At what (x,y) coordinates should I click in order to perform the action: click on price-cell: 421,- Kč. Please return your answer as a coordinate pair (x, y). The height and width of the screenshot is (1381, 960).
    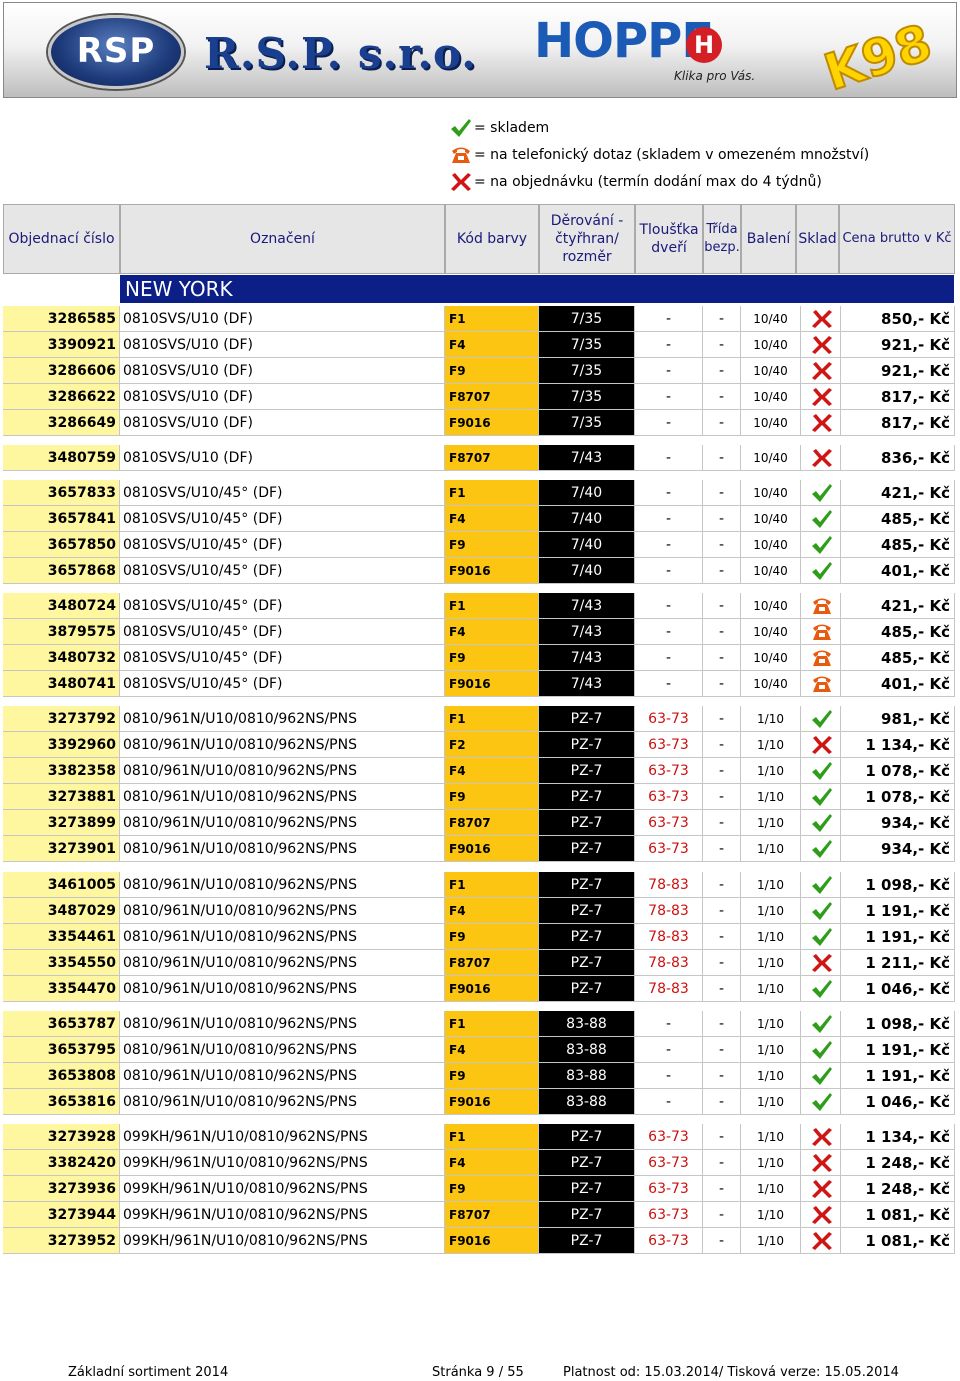
    Looking at the image, I should click on (898, 606).